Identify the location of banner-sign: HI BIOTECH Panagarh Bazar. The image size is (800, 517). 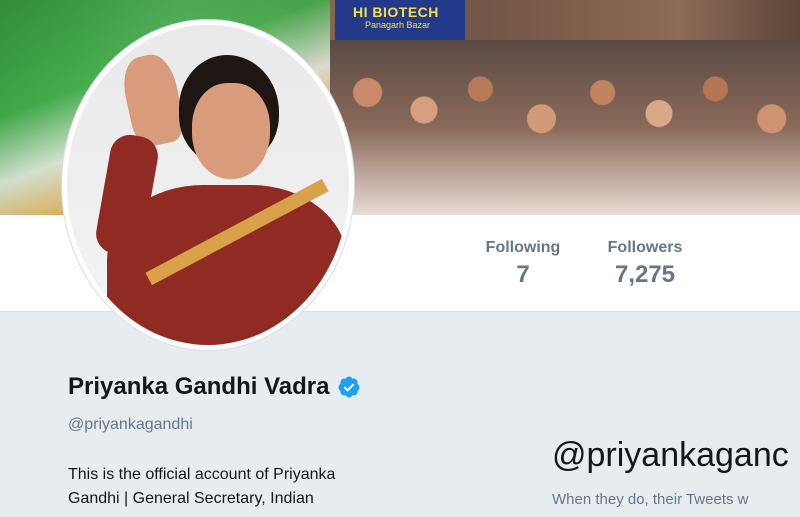
(400, 20).